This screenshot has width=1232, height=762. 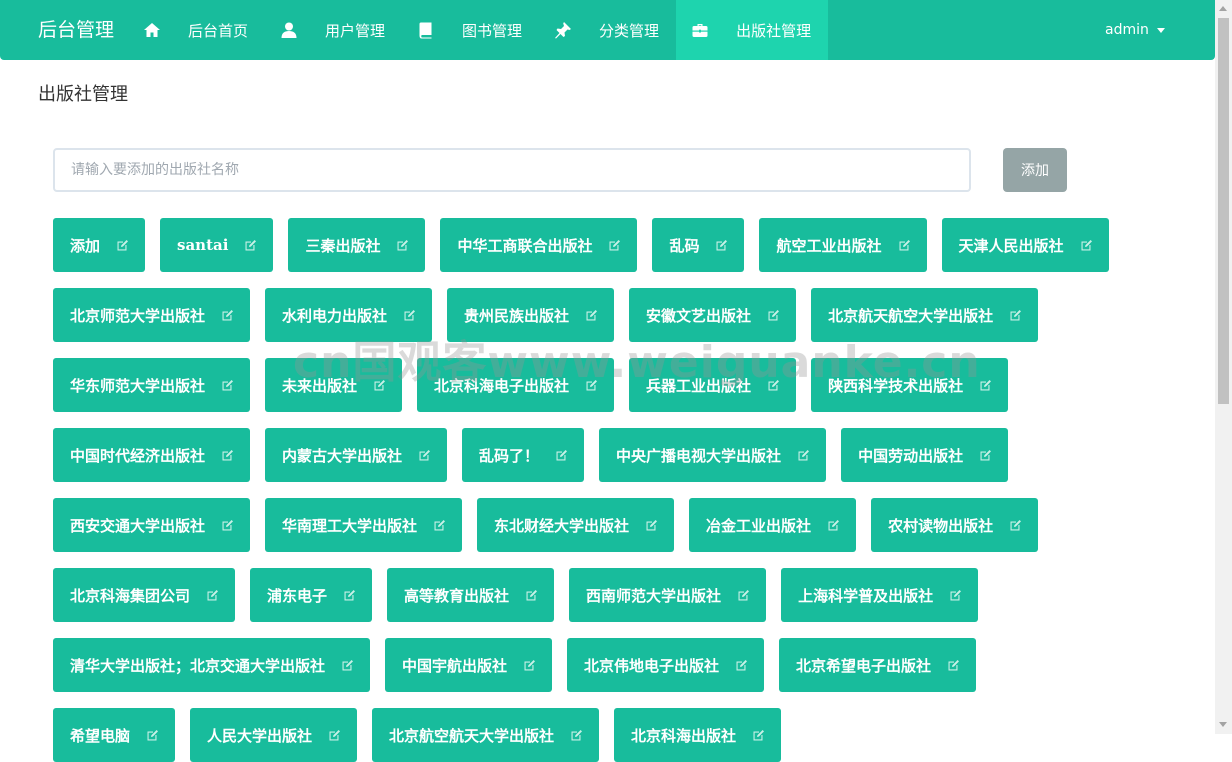 I want to click on publisher-tag: 高等教育出版社, so click(x=471, y=595).